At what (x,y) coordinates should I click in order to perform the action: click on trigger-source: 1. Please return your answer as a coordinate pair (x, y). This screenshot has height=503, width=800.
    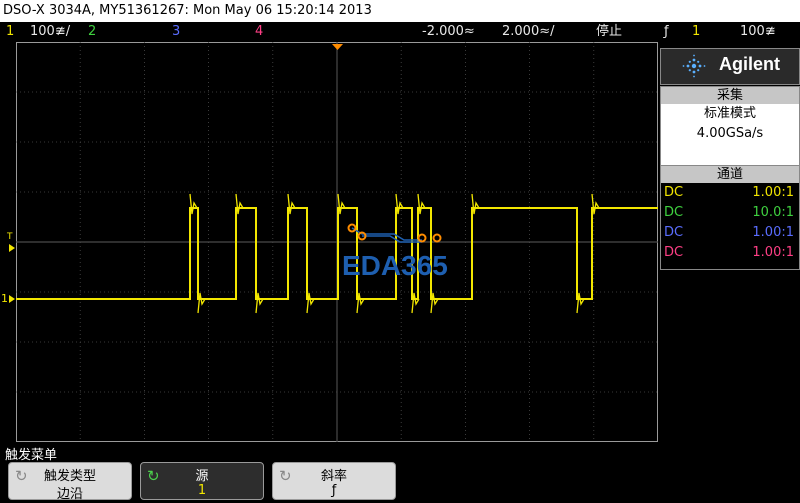
    Looking at the image, I should click on (696, 31).